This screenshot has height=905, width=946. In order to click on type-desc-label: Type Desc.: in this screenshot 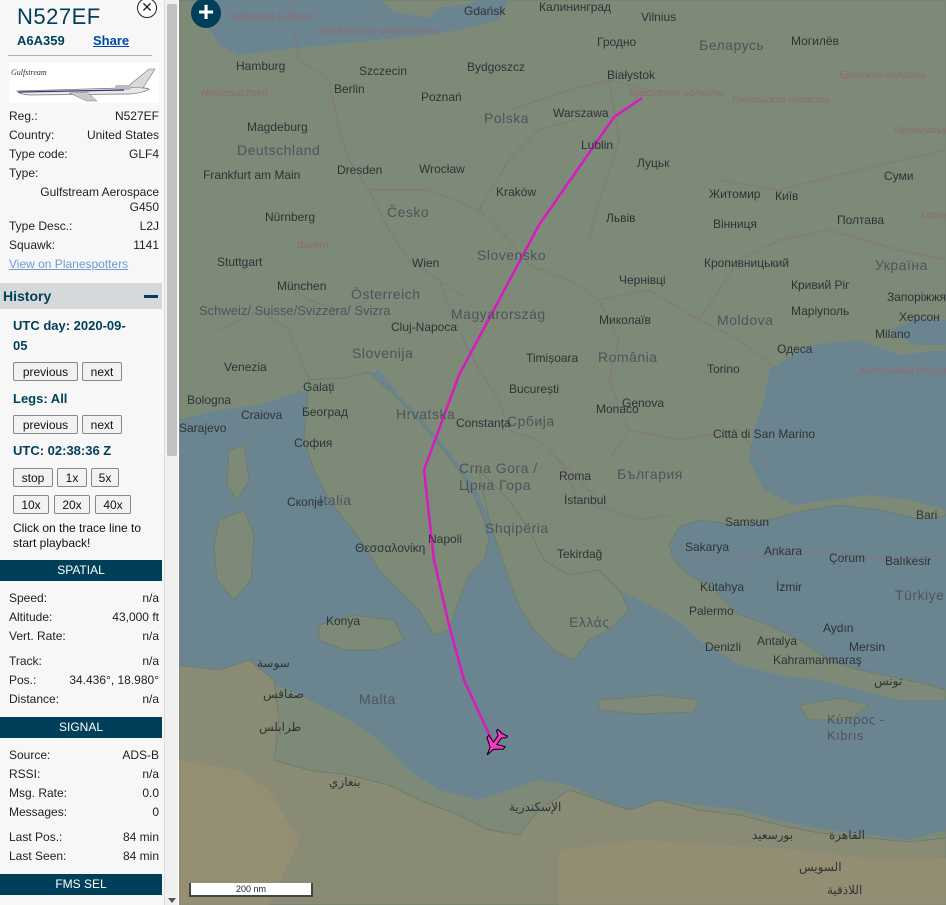, I will do `click(41, 226)`.